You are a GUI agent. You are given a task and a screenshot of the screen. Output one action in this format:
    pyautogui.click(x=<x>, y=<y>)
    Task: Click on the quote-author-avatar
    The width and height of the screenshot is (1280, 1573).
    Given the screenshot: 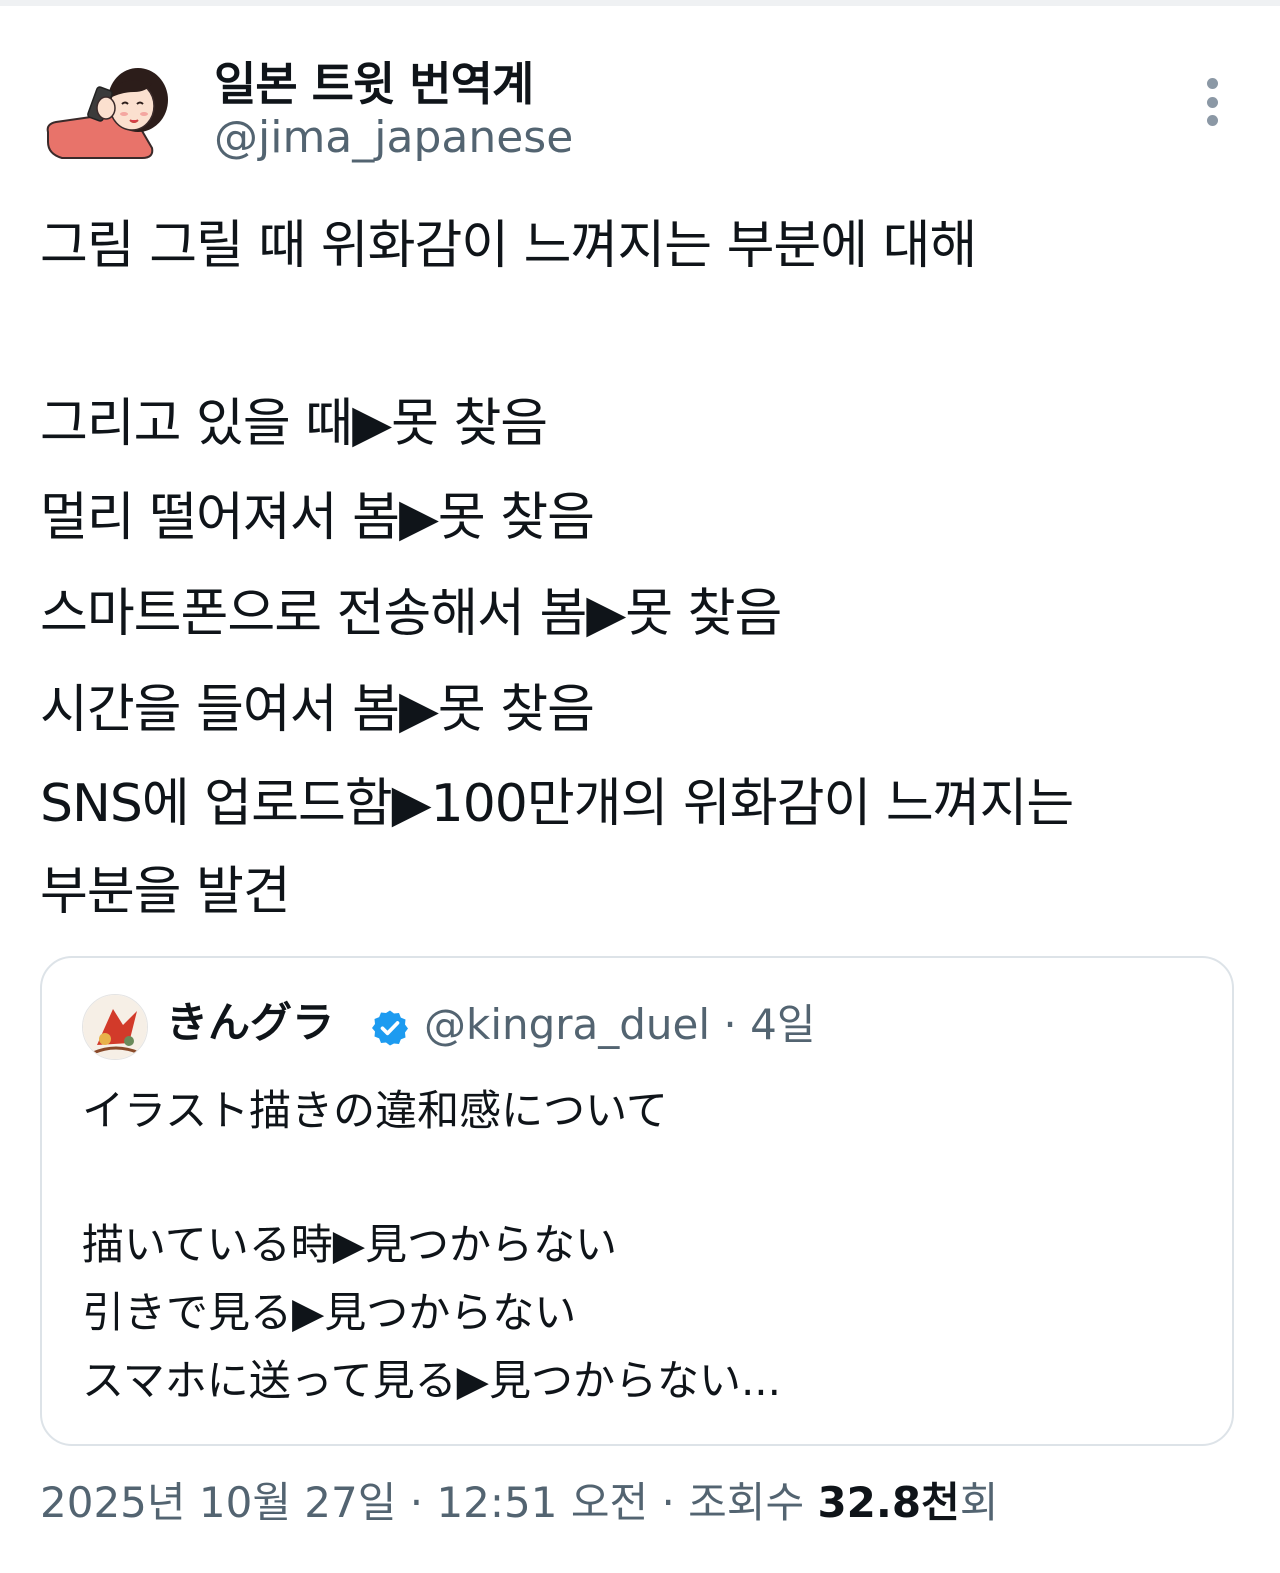 What is the action you would take?
    pyautogui.click(x=115, y=1027)
    